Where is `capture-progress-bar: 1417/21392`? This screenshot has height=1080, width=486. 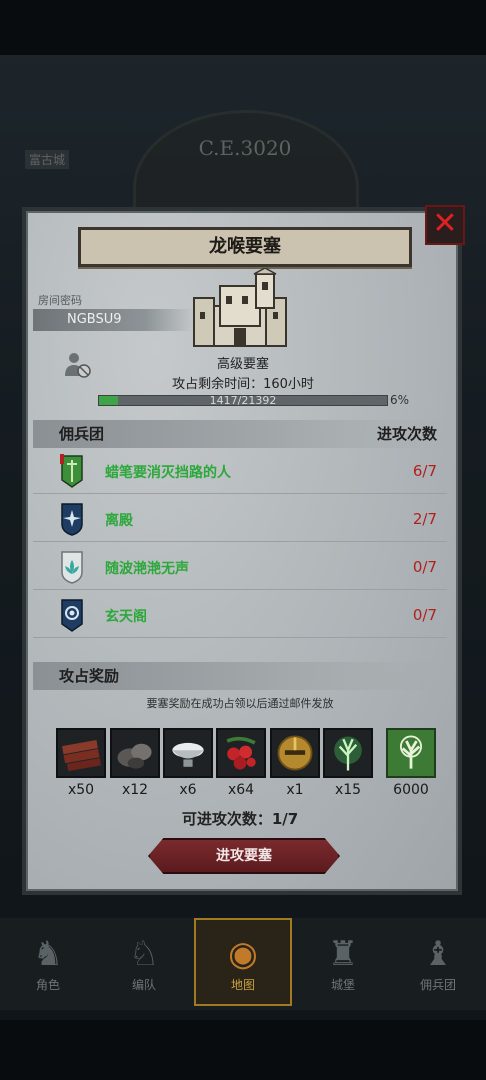
capture-progress-bar: 1417/21392 is located at coordinates (243, 400).